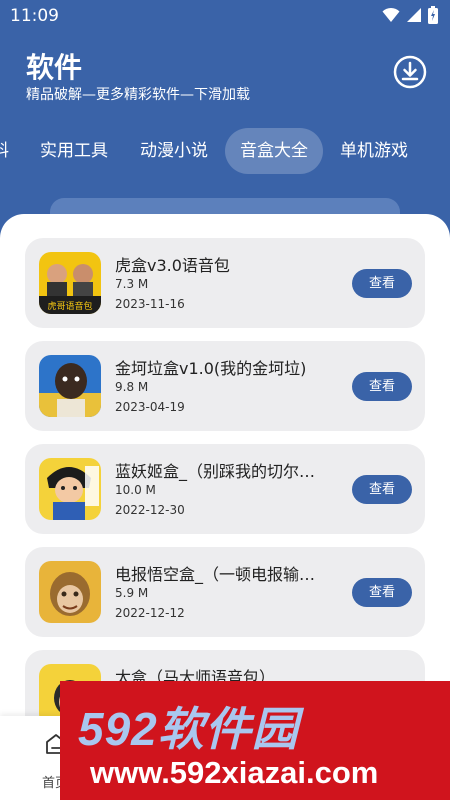 This screenshot has height=800, width=450. I want to click on tab-offline-games: 单机游戏, so click(374, 151).